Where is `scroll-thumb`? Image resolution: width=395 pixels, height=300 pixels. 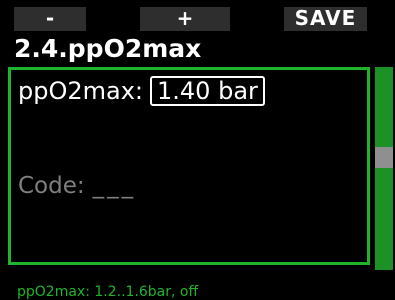
scroll-thumb is located at coordinates (384, 157).